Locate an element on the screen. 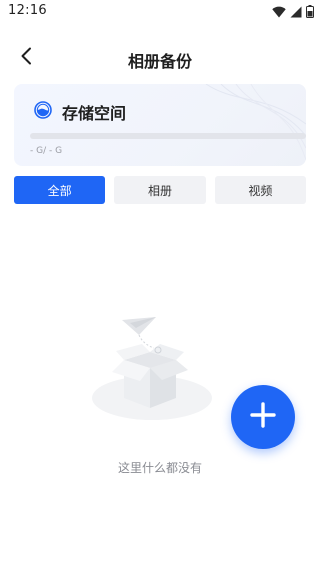 The width and height of the screenshot is (320, 568). filter-tabs: 全部 相册 视频 is located at coordinates (160, 190).